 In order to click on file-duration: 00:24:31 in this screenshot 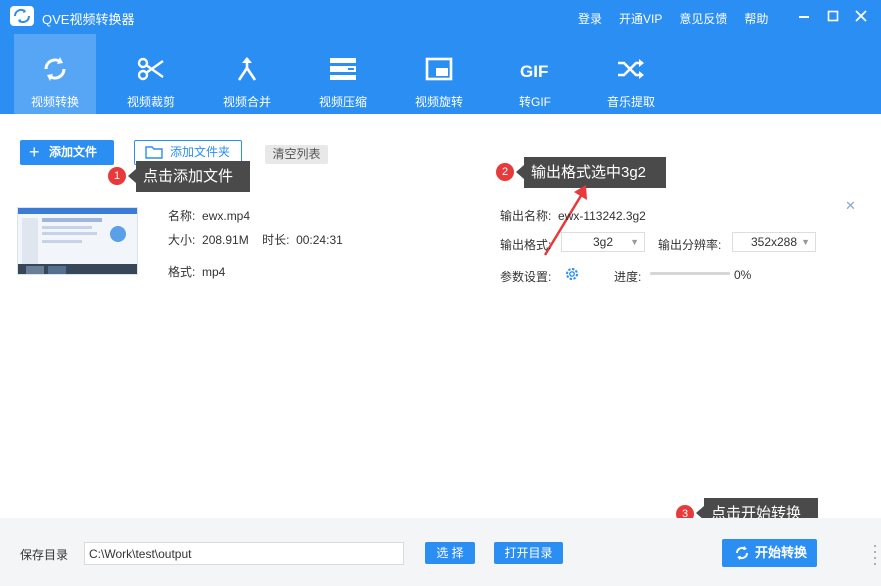, I will do `click(319, 240)`.